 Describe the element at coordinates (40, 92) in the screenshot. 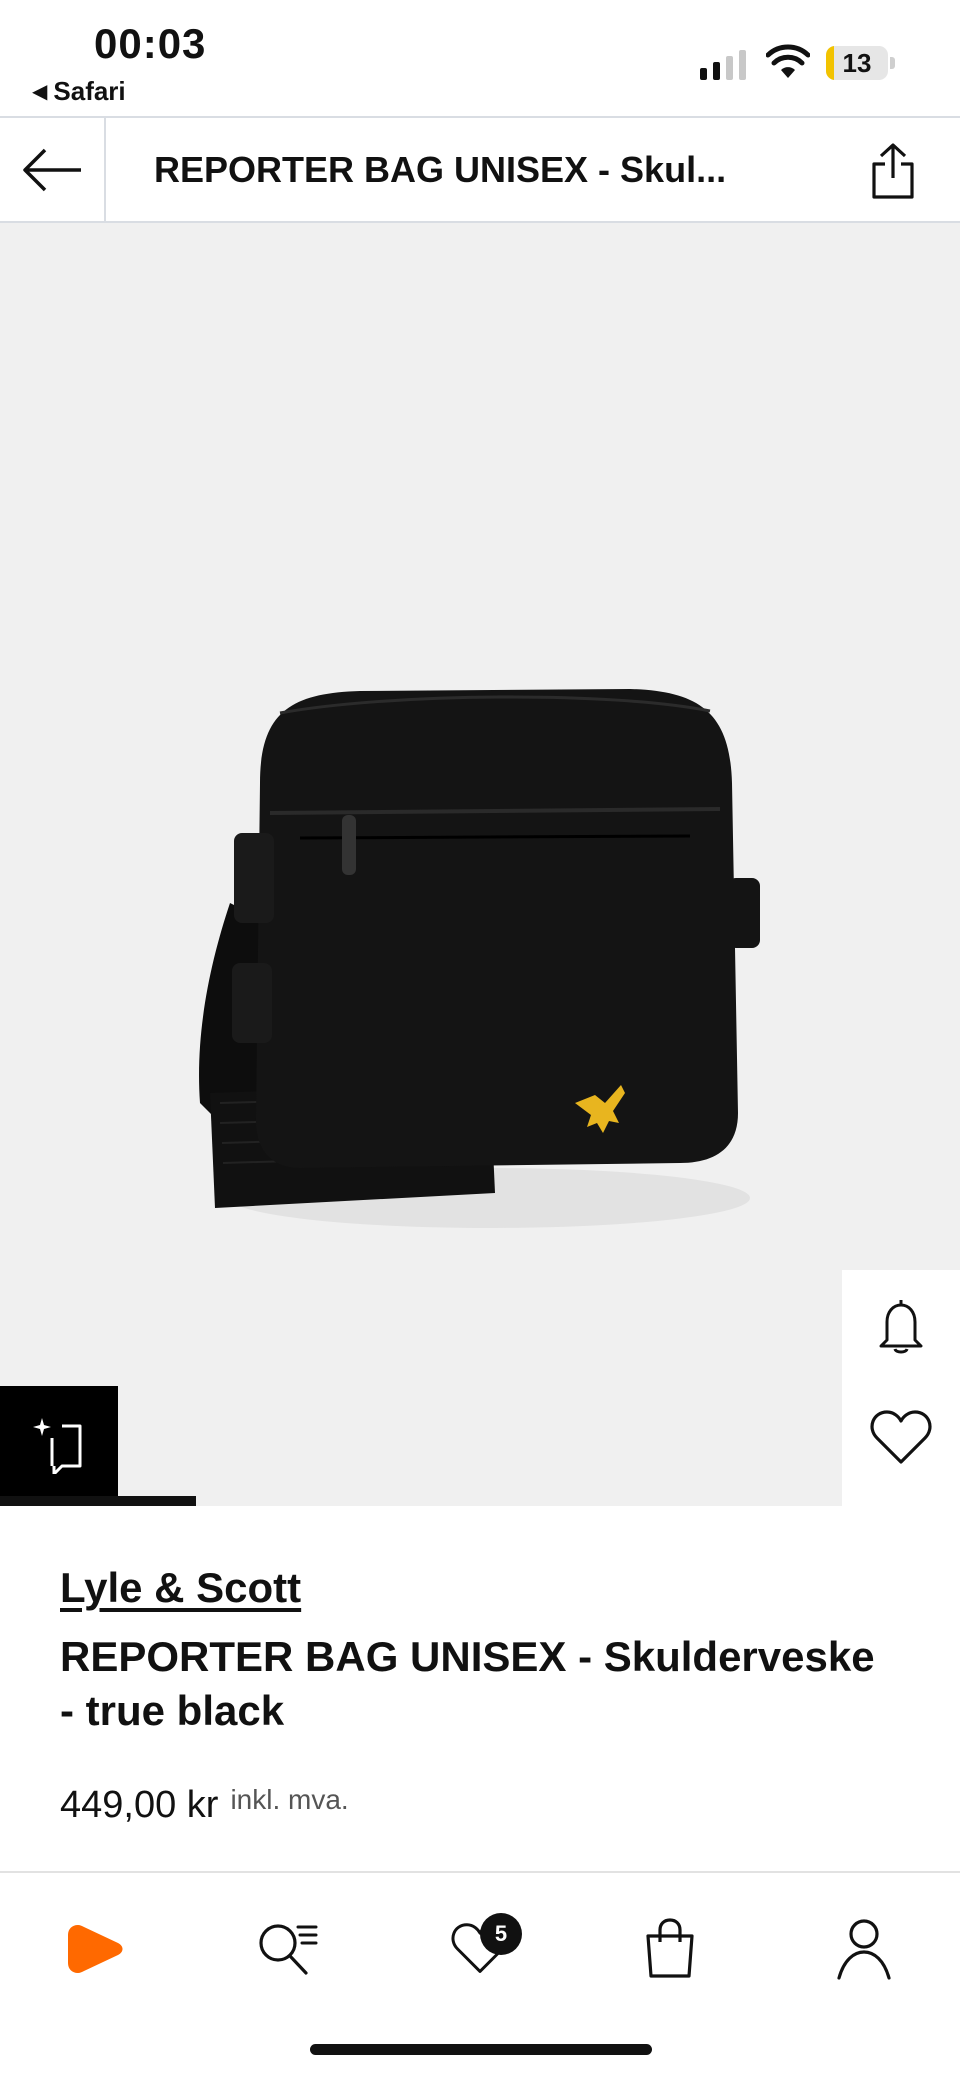

I see `back-triangle-icon: ◀` at that location.